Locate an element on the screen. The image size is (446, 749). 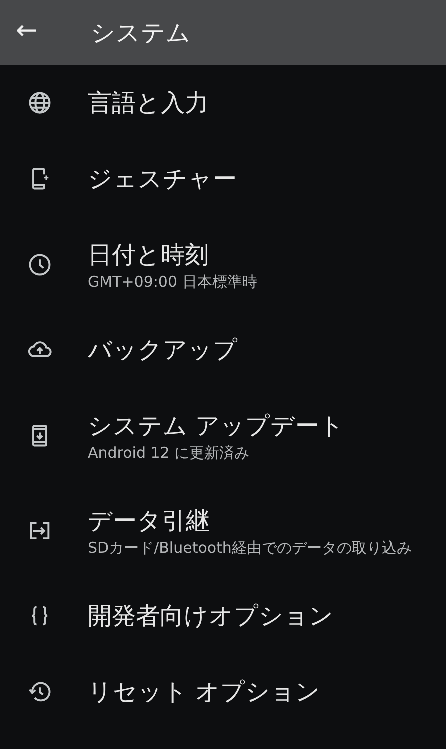
settings-item: リセット オプション is located at coordinates (223, 692).